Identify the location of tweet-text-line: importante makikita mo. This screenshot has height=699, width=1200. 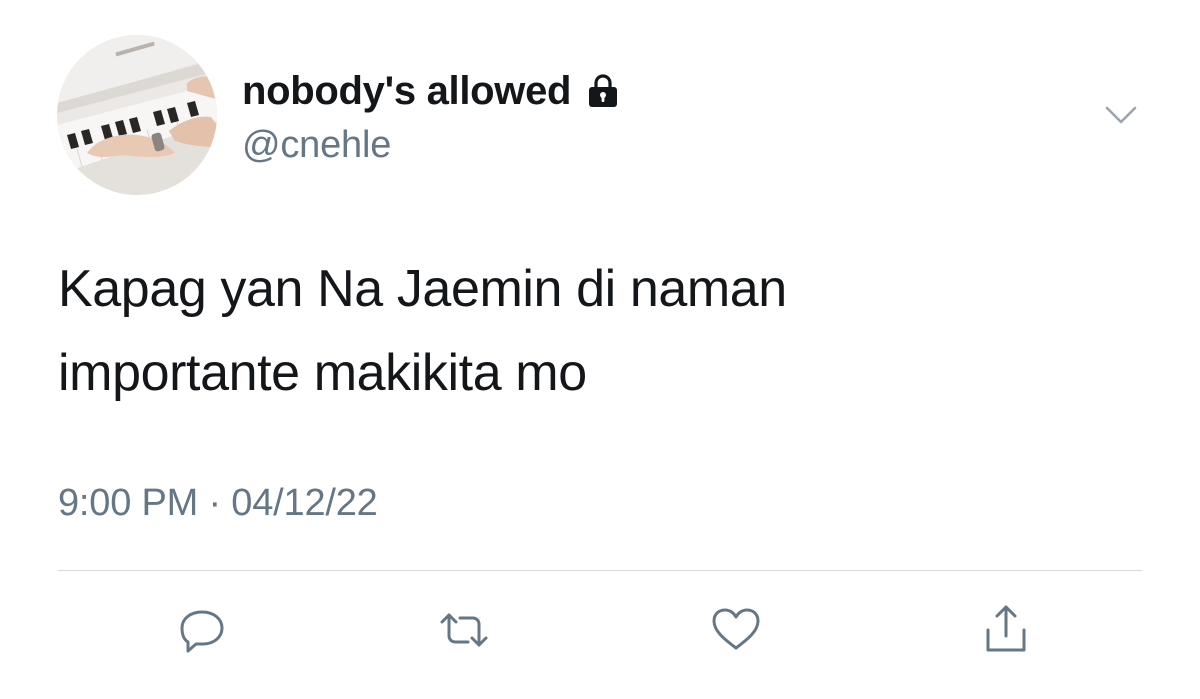
(322, 373).